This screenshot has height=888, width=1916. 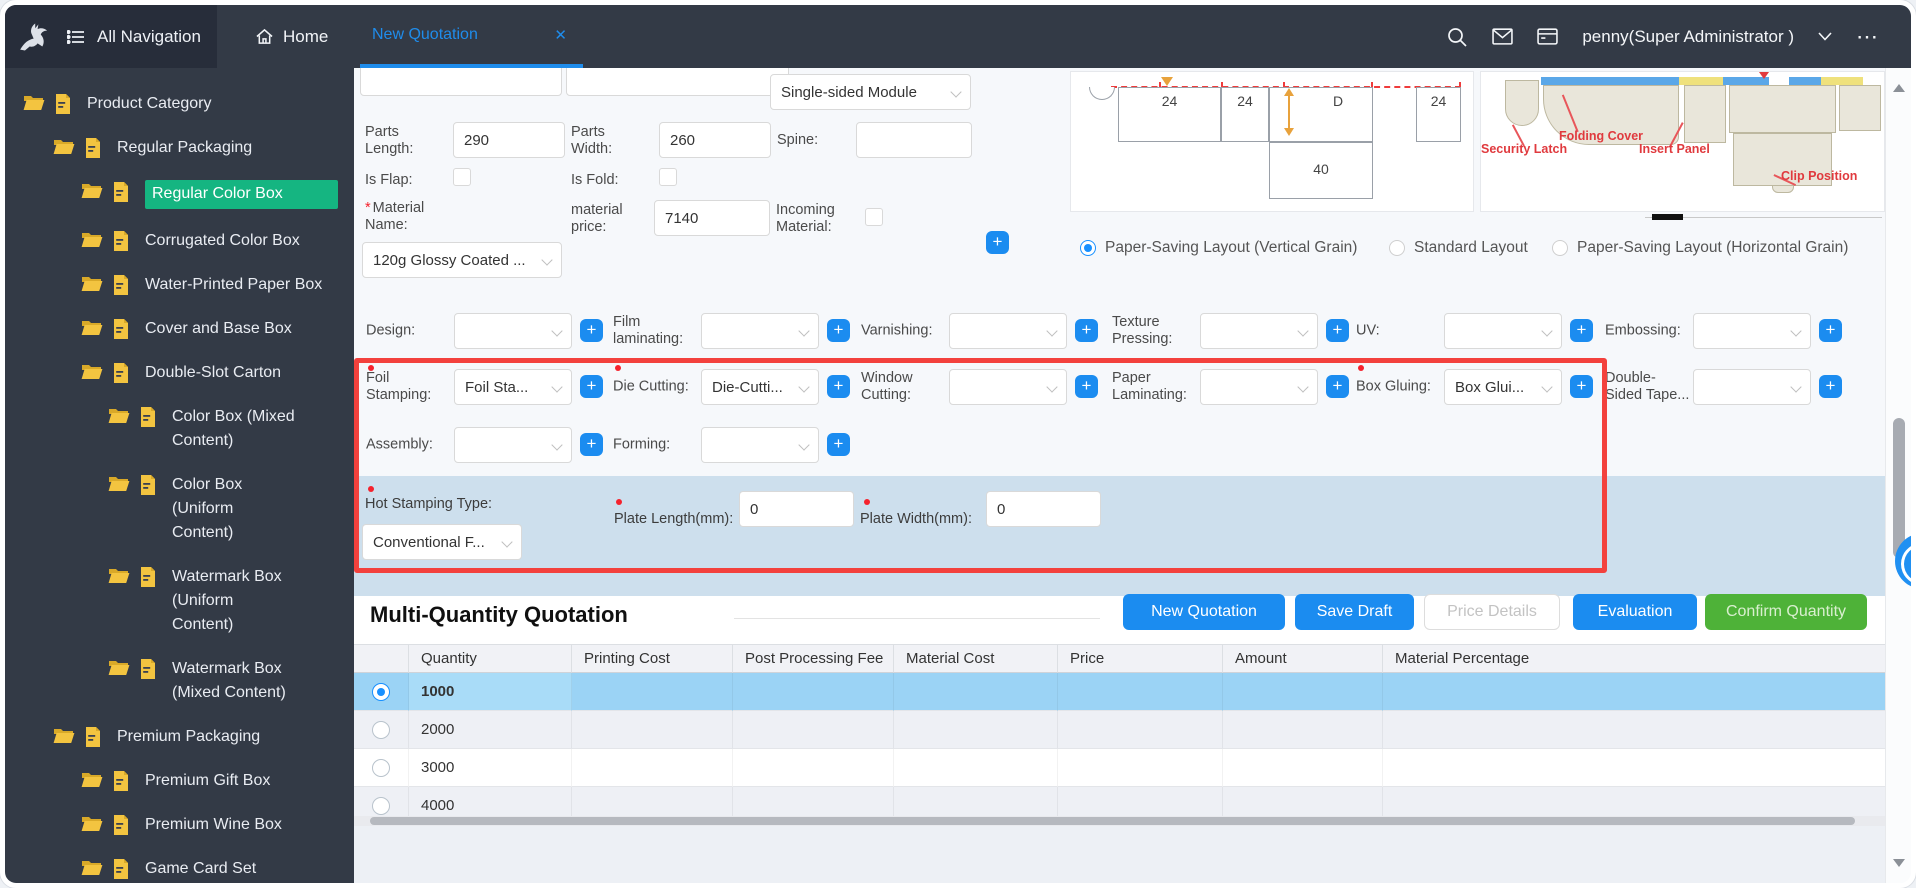 I want to click on spine-input, so click(x=914, y=140).